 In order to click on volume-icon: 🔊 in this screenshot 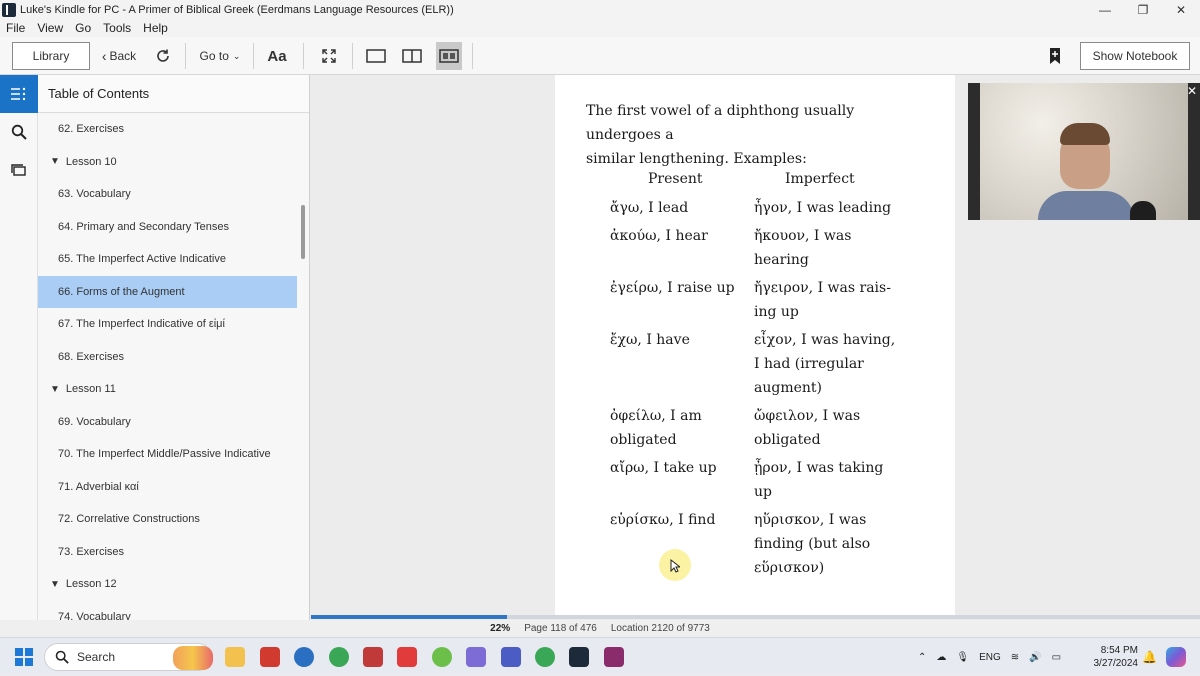, I will do `click(1035, 657)`.